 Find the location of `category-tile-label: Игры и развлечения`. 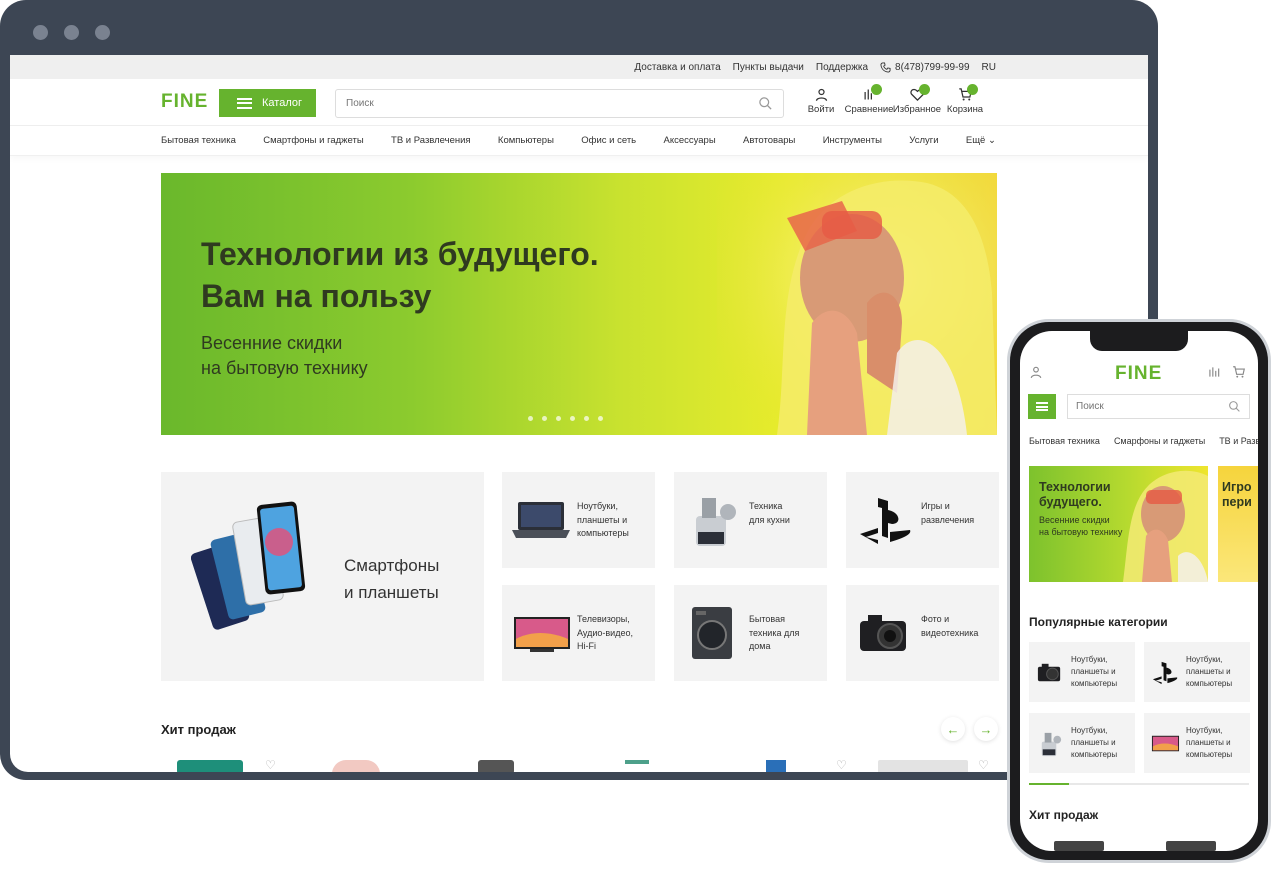

category-tile-label: Игры и развлечения is located at coordinates (957, 513).